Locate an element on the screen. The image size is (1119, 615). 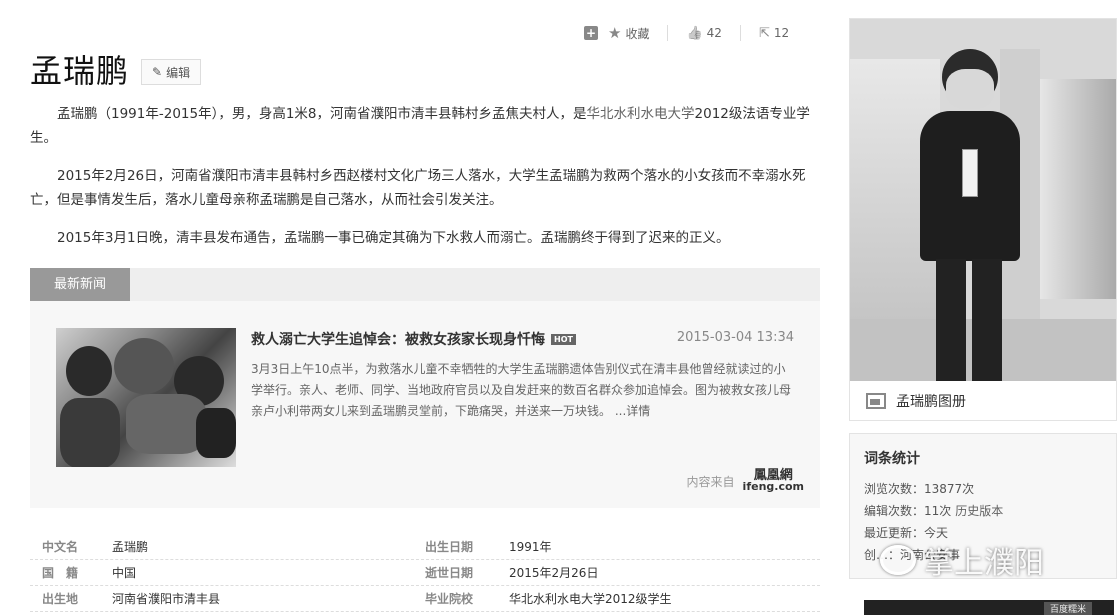
info-value: 孟瑞鹏 is located at coordinates (130, 547).